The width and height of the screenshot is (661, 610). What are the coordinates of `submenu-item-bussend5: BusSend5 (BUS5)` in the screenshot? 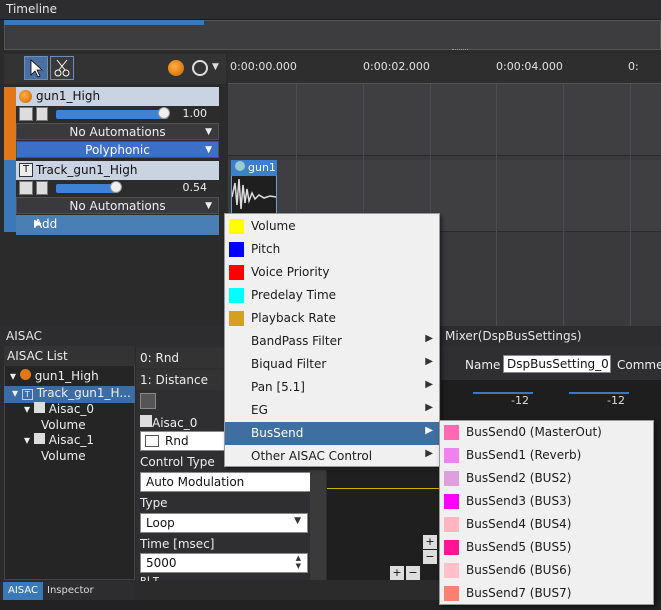 It's located at (546, 547).